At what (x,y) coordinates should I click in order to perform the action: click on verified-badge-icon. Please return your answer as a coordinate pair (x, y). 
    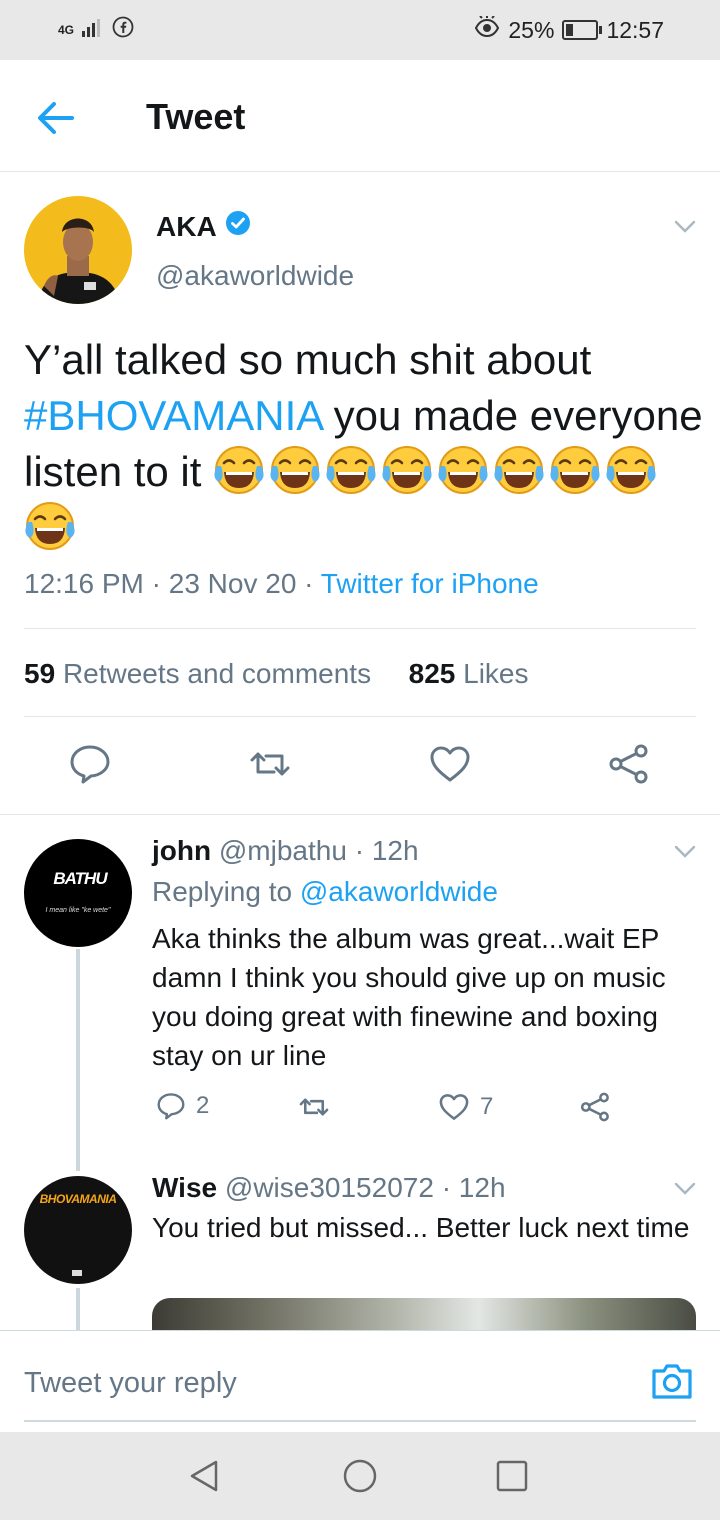
    Looking at the image, I should click on (238, 226).